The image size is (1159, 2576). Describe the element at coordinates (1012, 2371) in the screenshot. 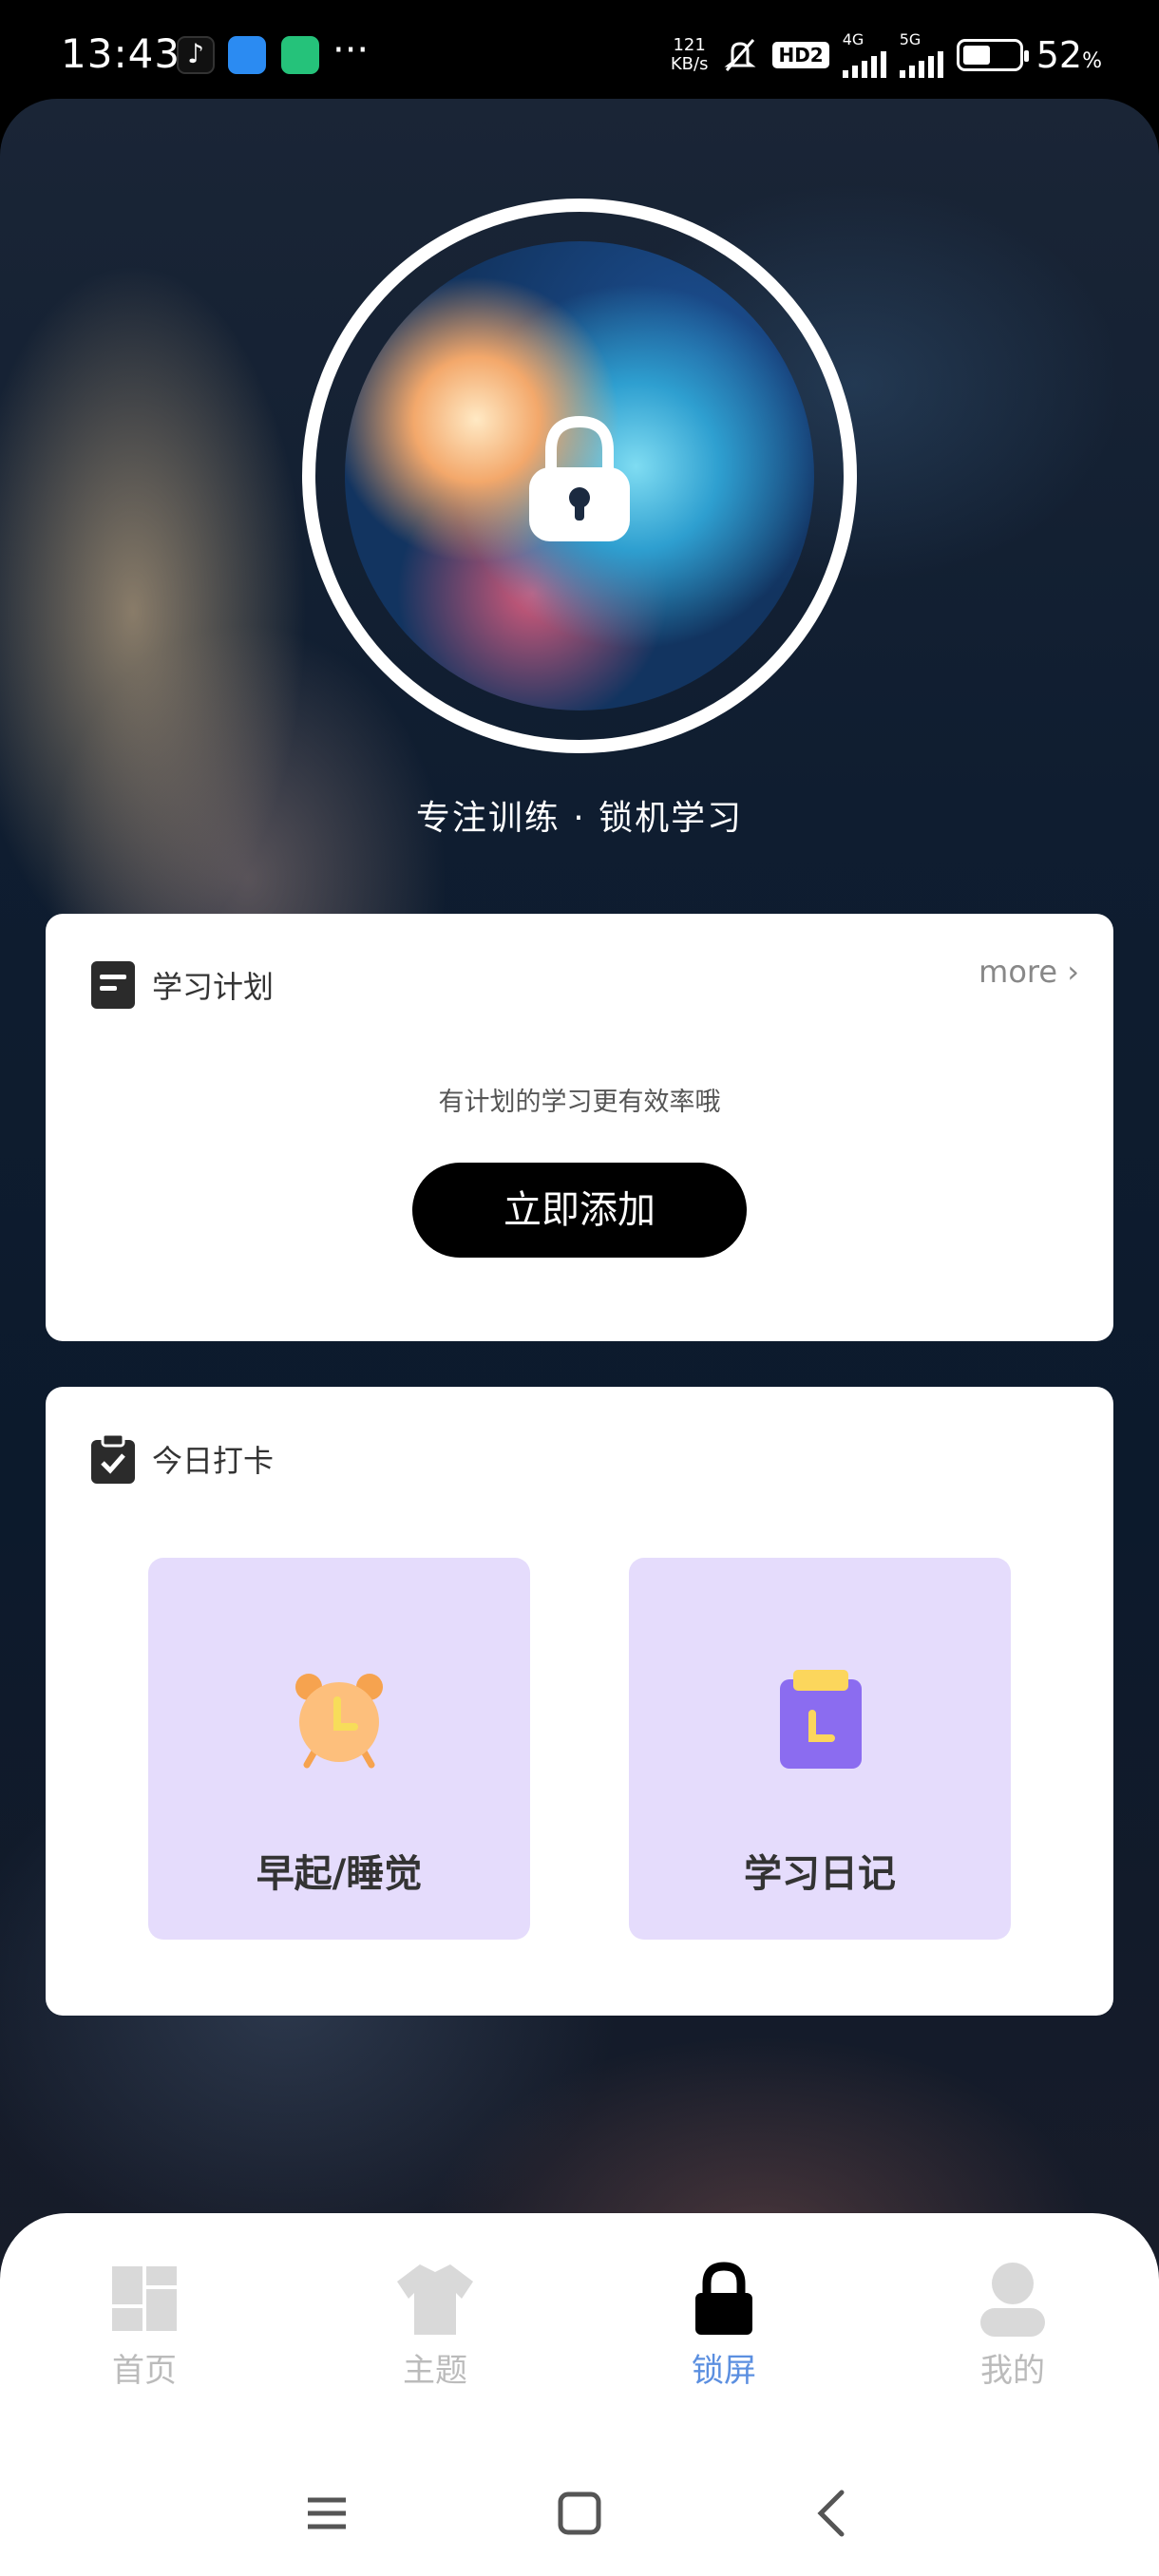

I see `tab-label: 我的` at that location.